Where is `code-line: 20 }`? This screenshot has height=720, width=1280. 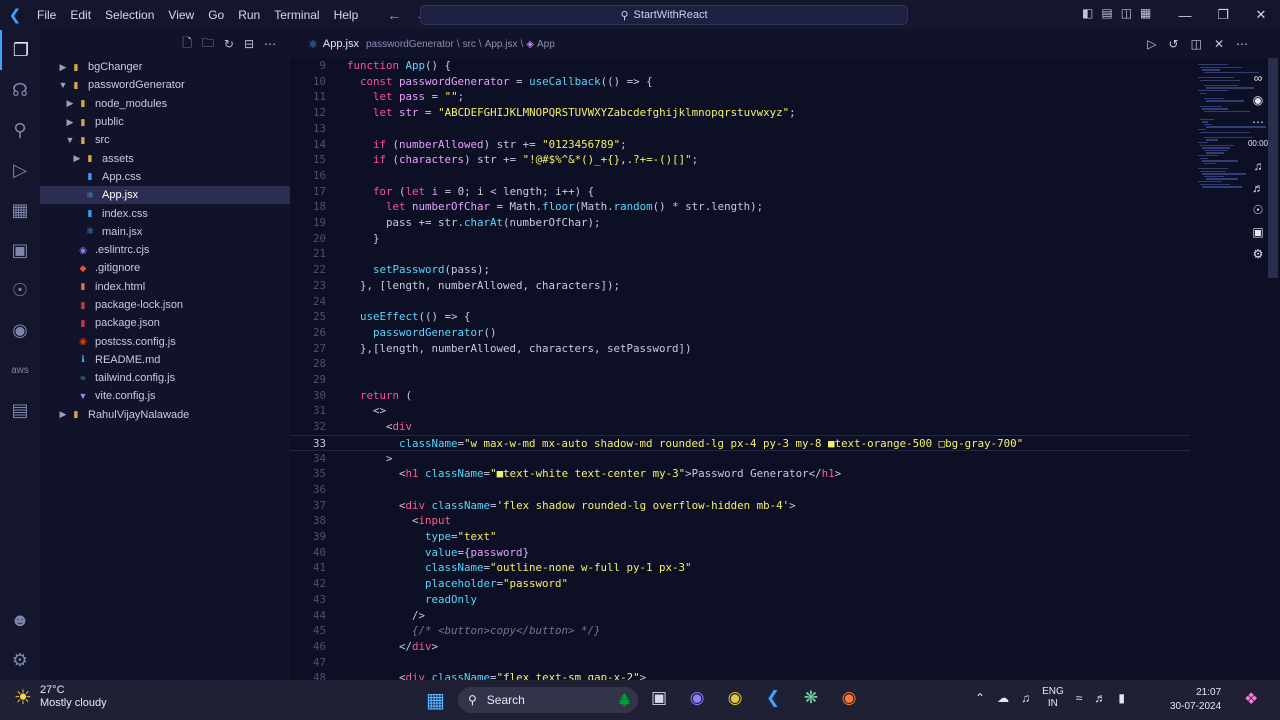
code-line: 20 } is located at coordinates (740, 239).